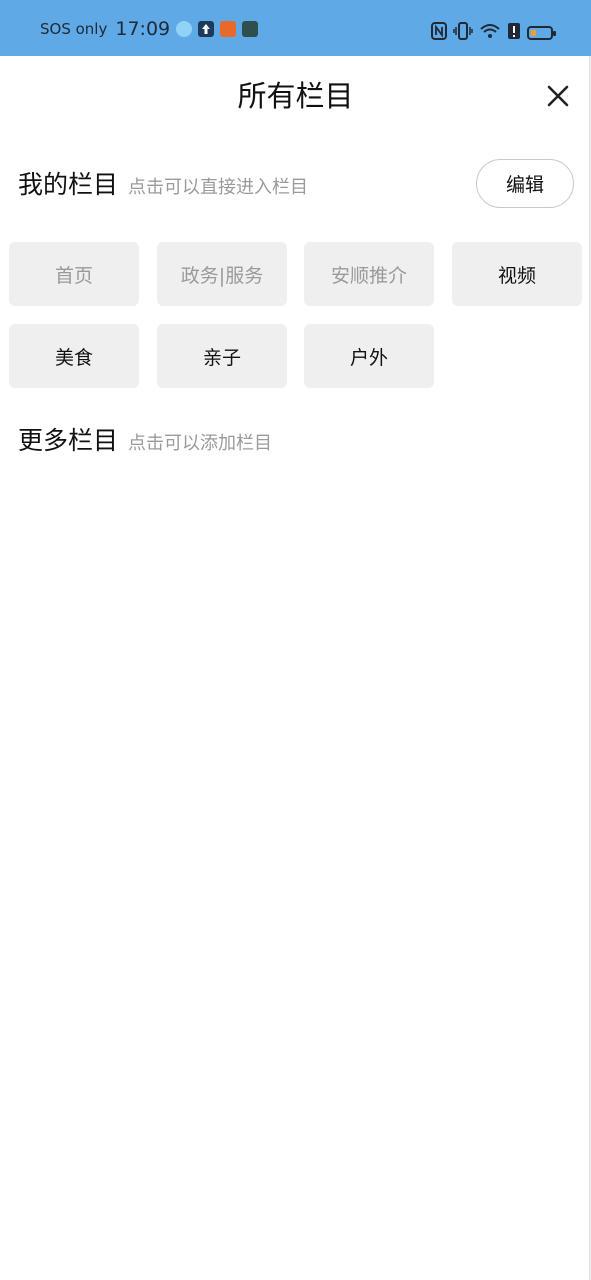  I want to click on edit-button: 编辑, so click(525, 183).